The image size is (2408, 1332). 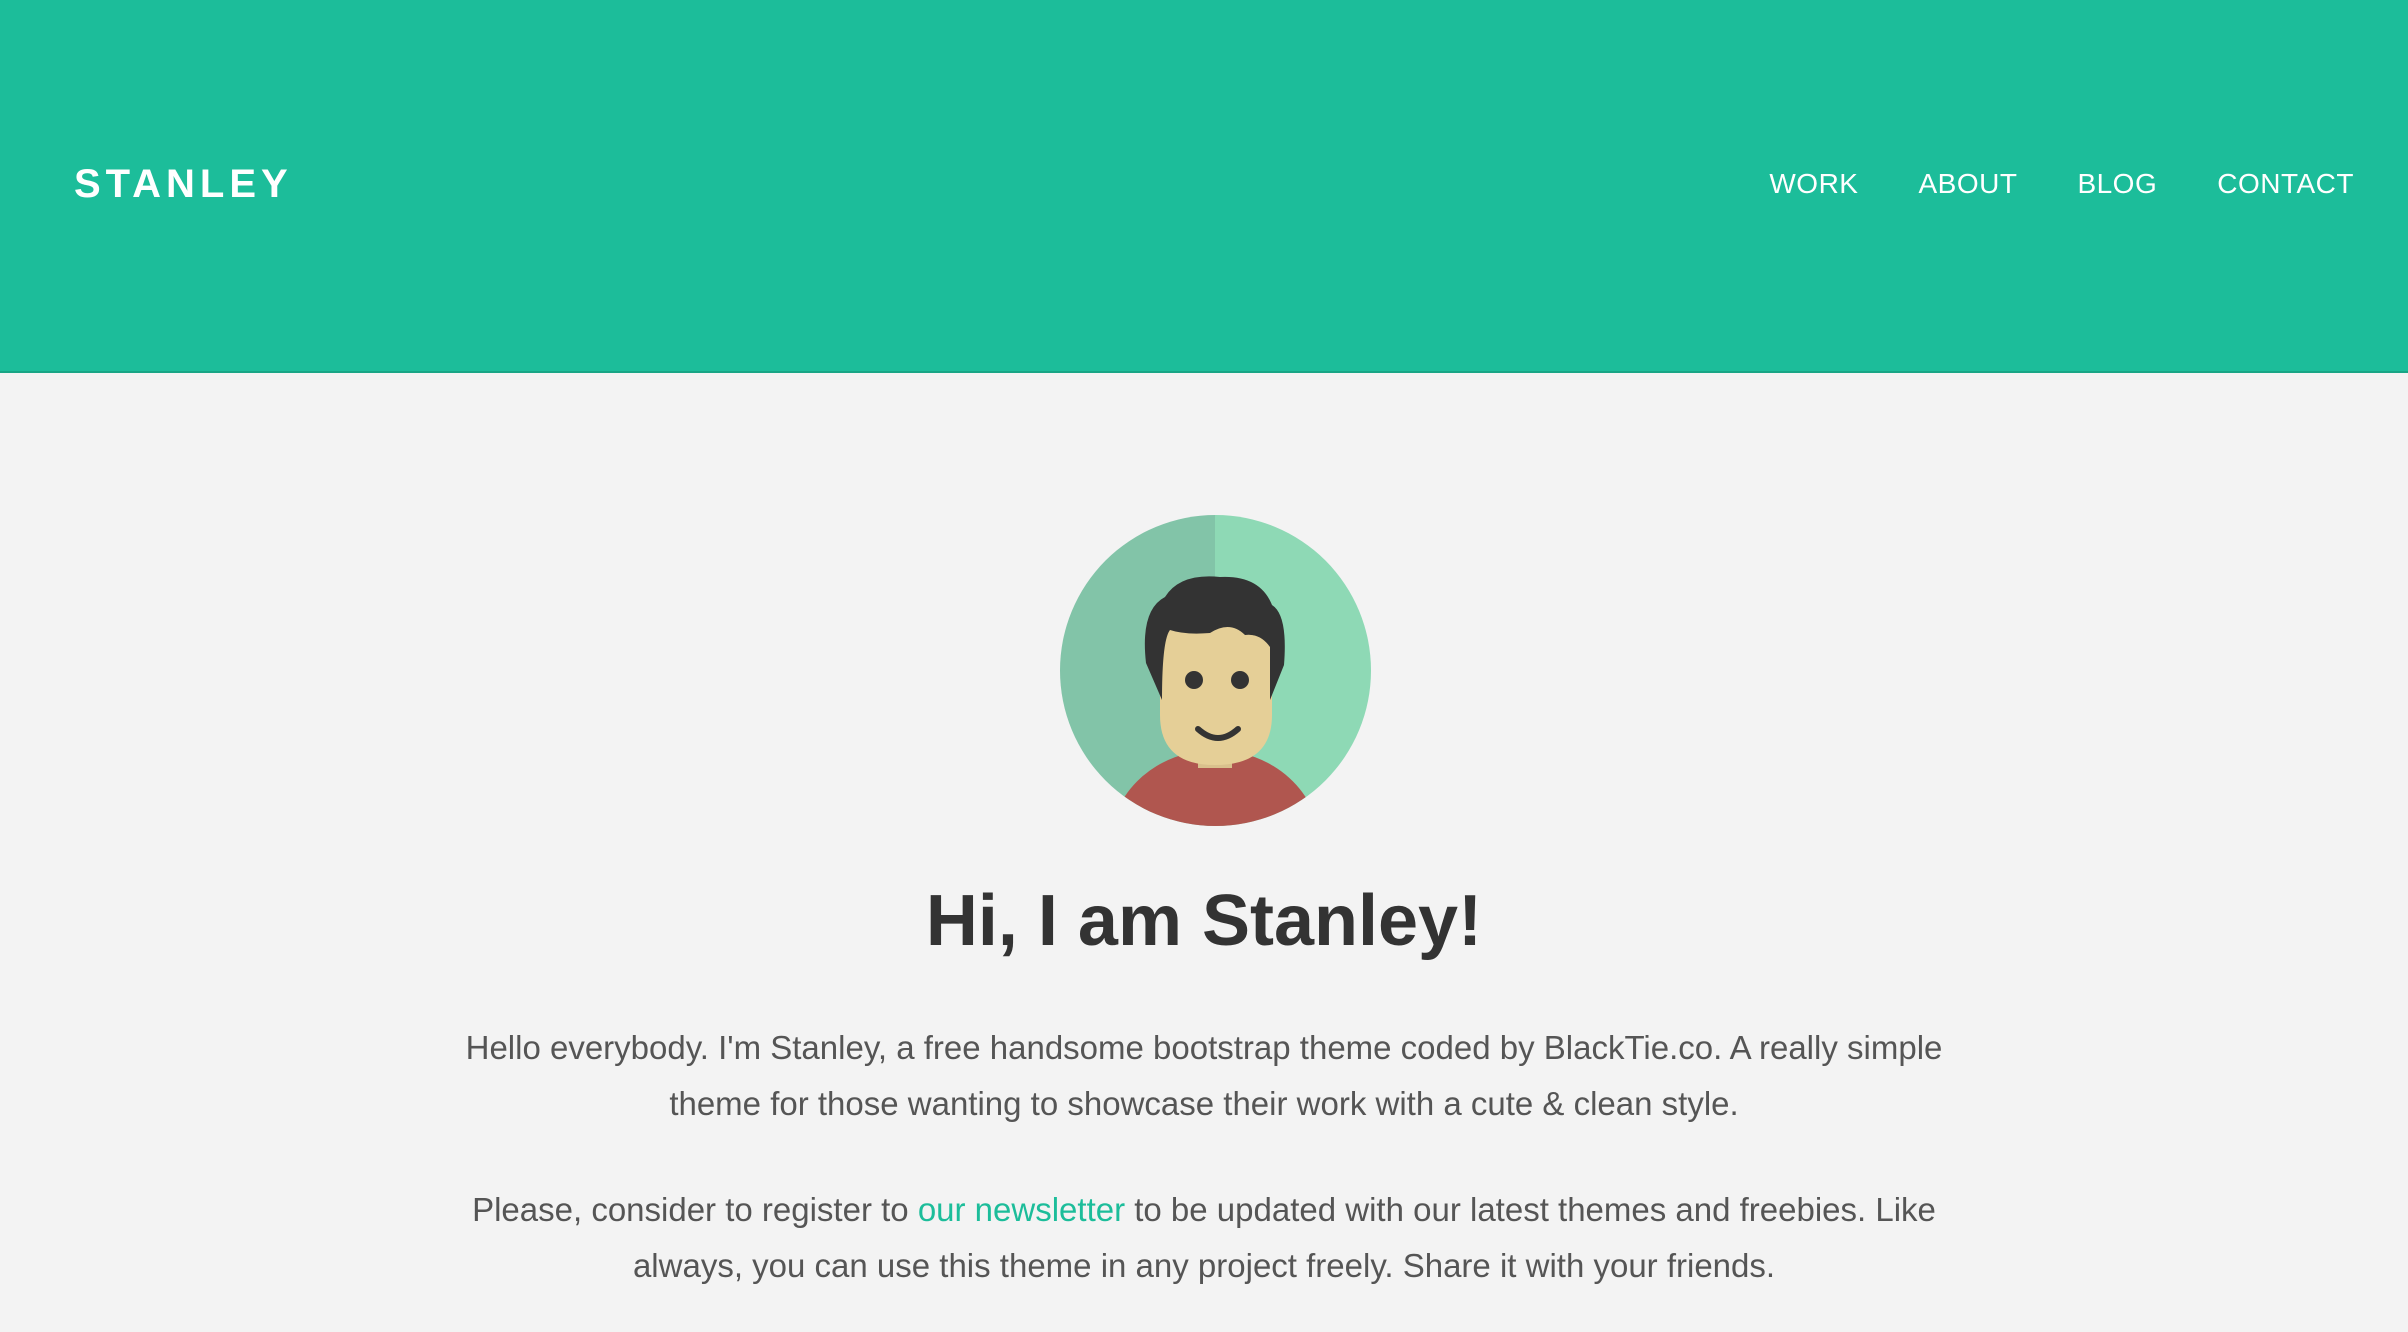 I want to click on newsletter-text-before: Please, consider to register to, so click(x=695, y=1209).